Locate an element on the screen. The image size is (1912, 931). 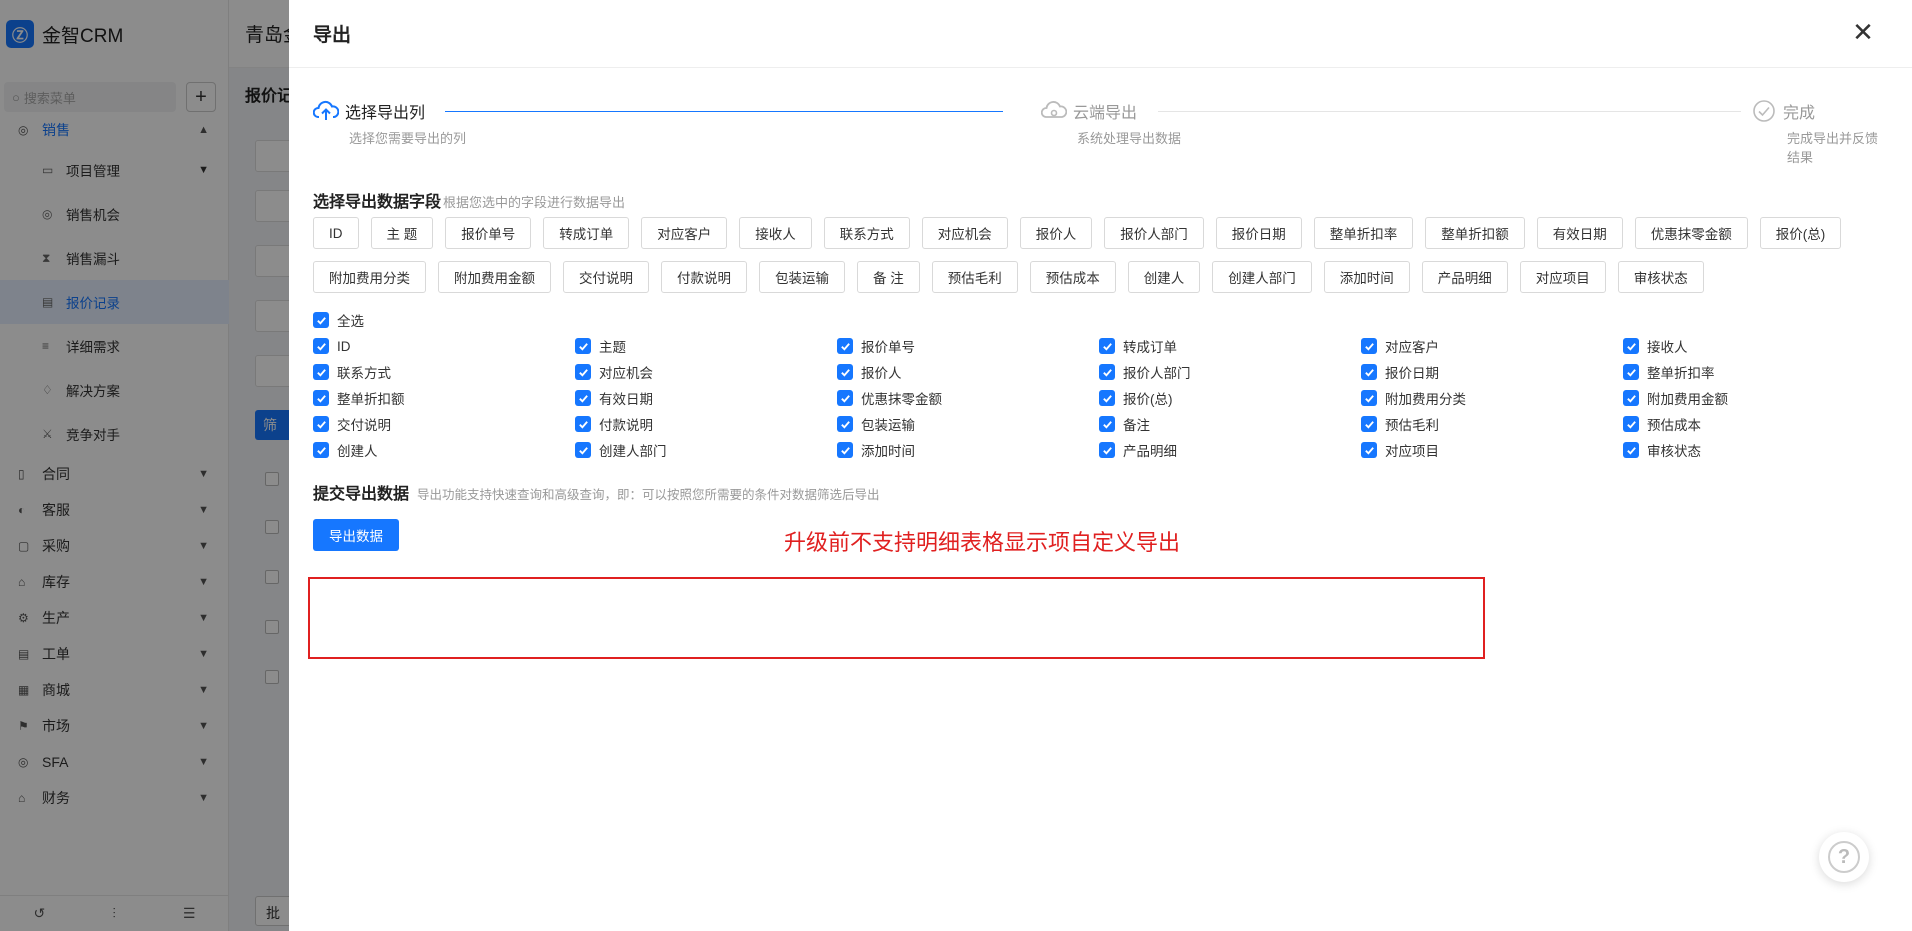
field-tag: 对应机会 is located at coordinates (964, 233).